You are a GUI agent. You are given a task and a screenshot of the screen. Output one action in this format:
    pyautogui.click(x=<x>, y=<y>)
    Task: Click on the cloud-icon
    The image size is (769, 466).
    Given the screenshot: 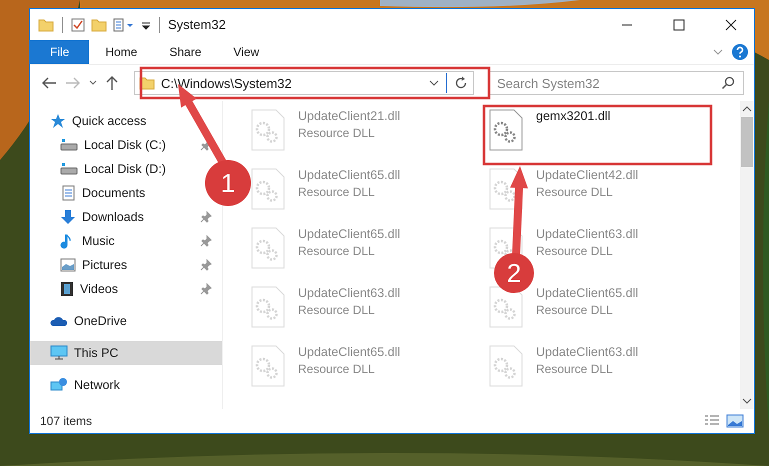 What is the action you would take?
    pyautogui.click(x=59, y=321)
    